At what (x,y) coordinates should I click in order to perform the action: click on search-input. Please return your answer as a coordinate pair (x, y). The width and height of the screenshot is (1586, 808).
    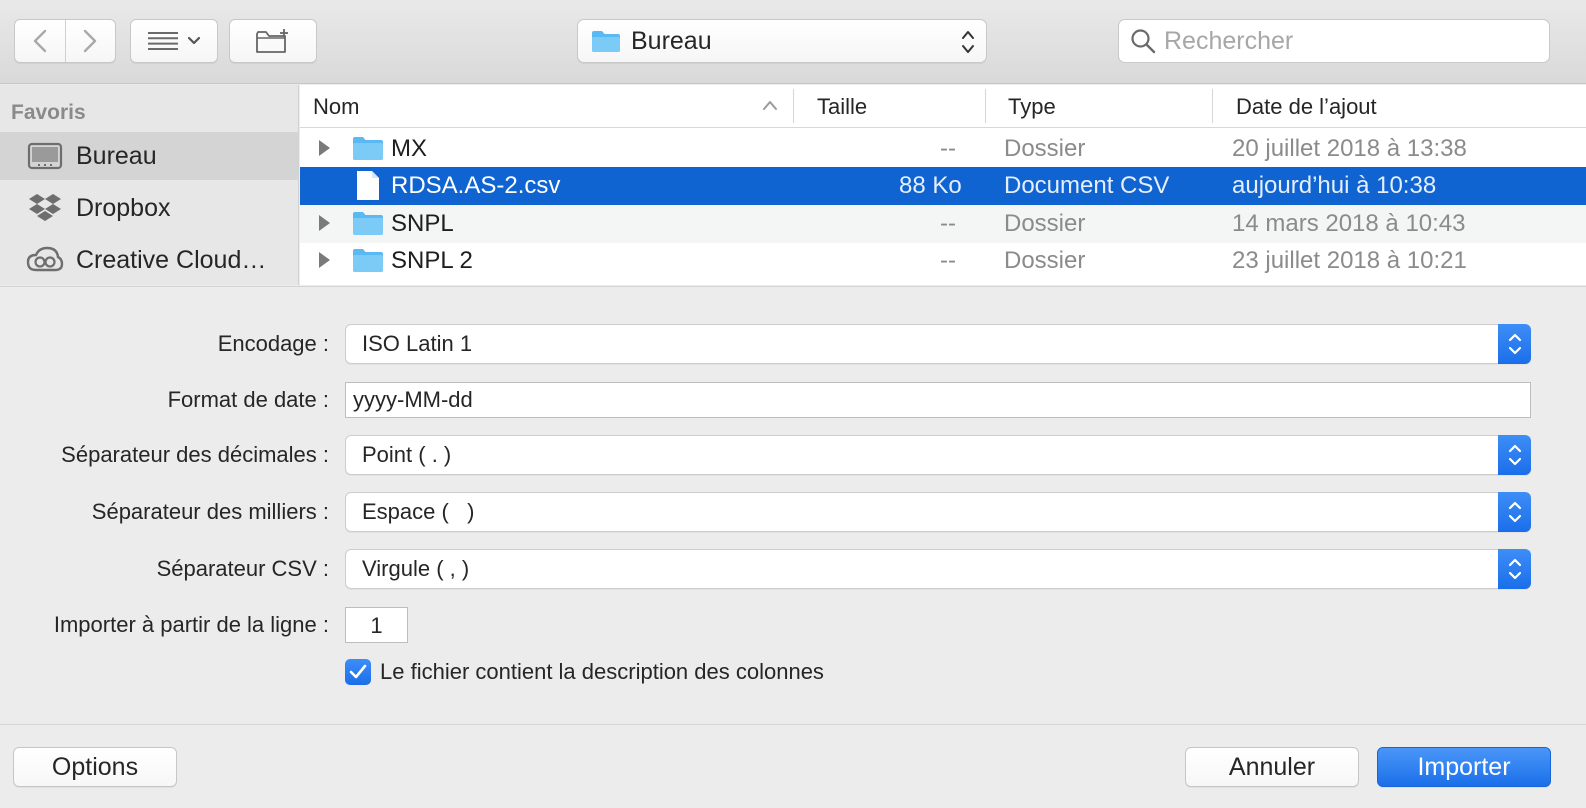
    Looking at the image, I should click on (1354, 41).